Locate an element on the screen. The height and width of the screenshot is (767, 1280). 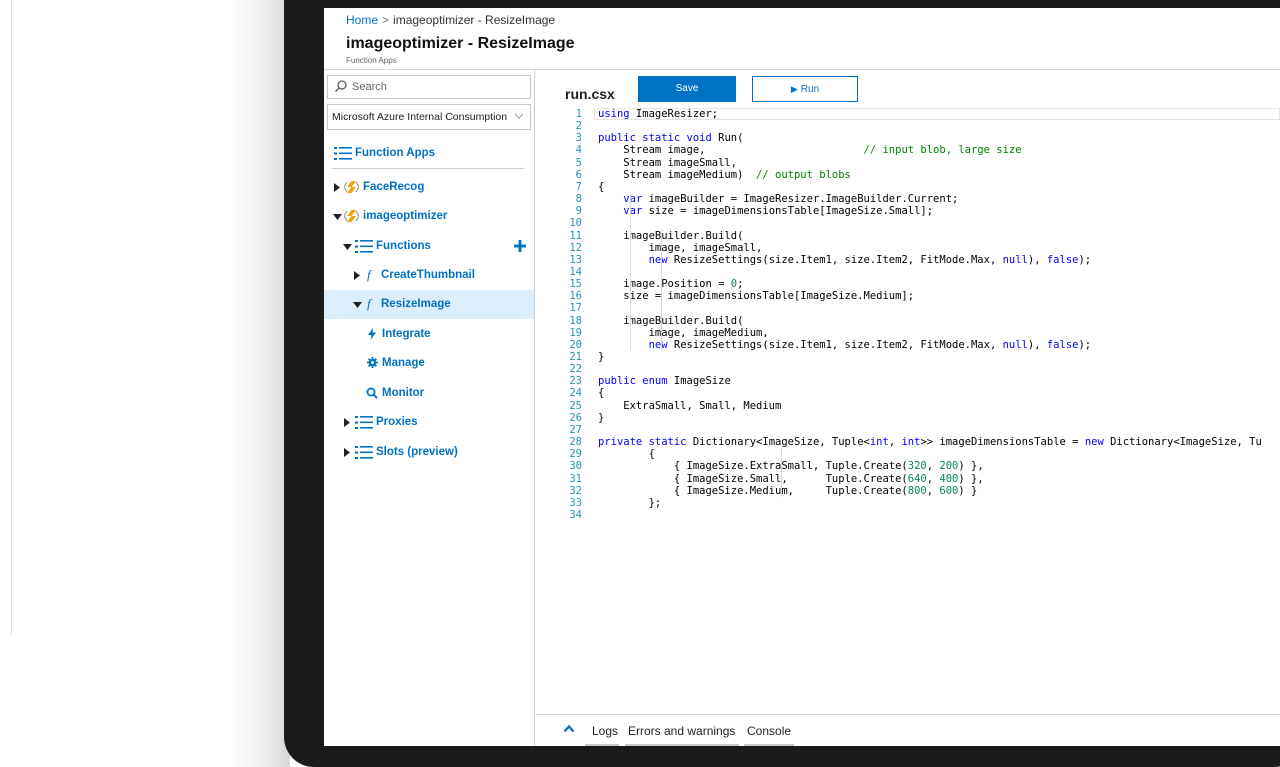
code-token: ) }, is located at coordinates (971, 478).